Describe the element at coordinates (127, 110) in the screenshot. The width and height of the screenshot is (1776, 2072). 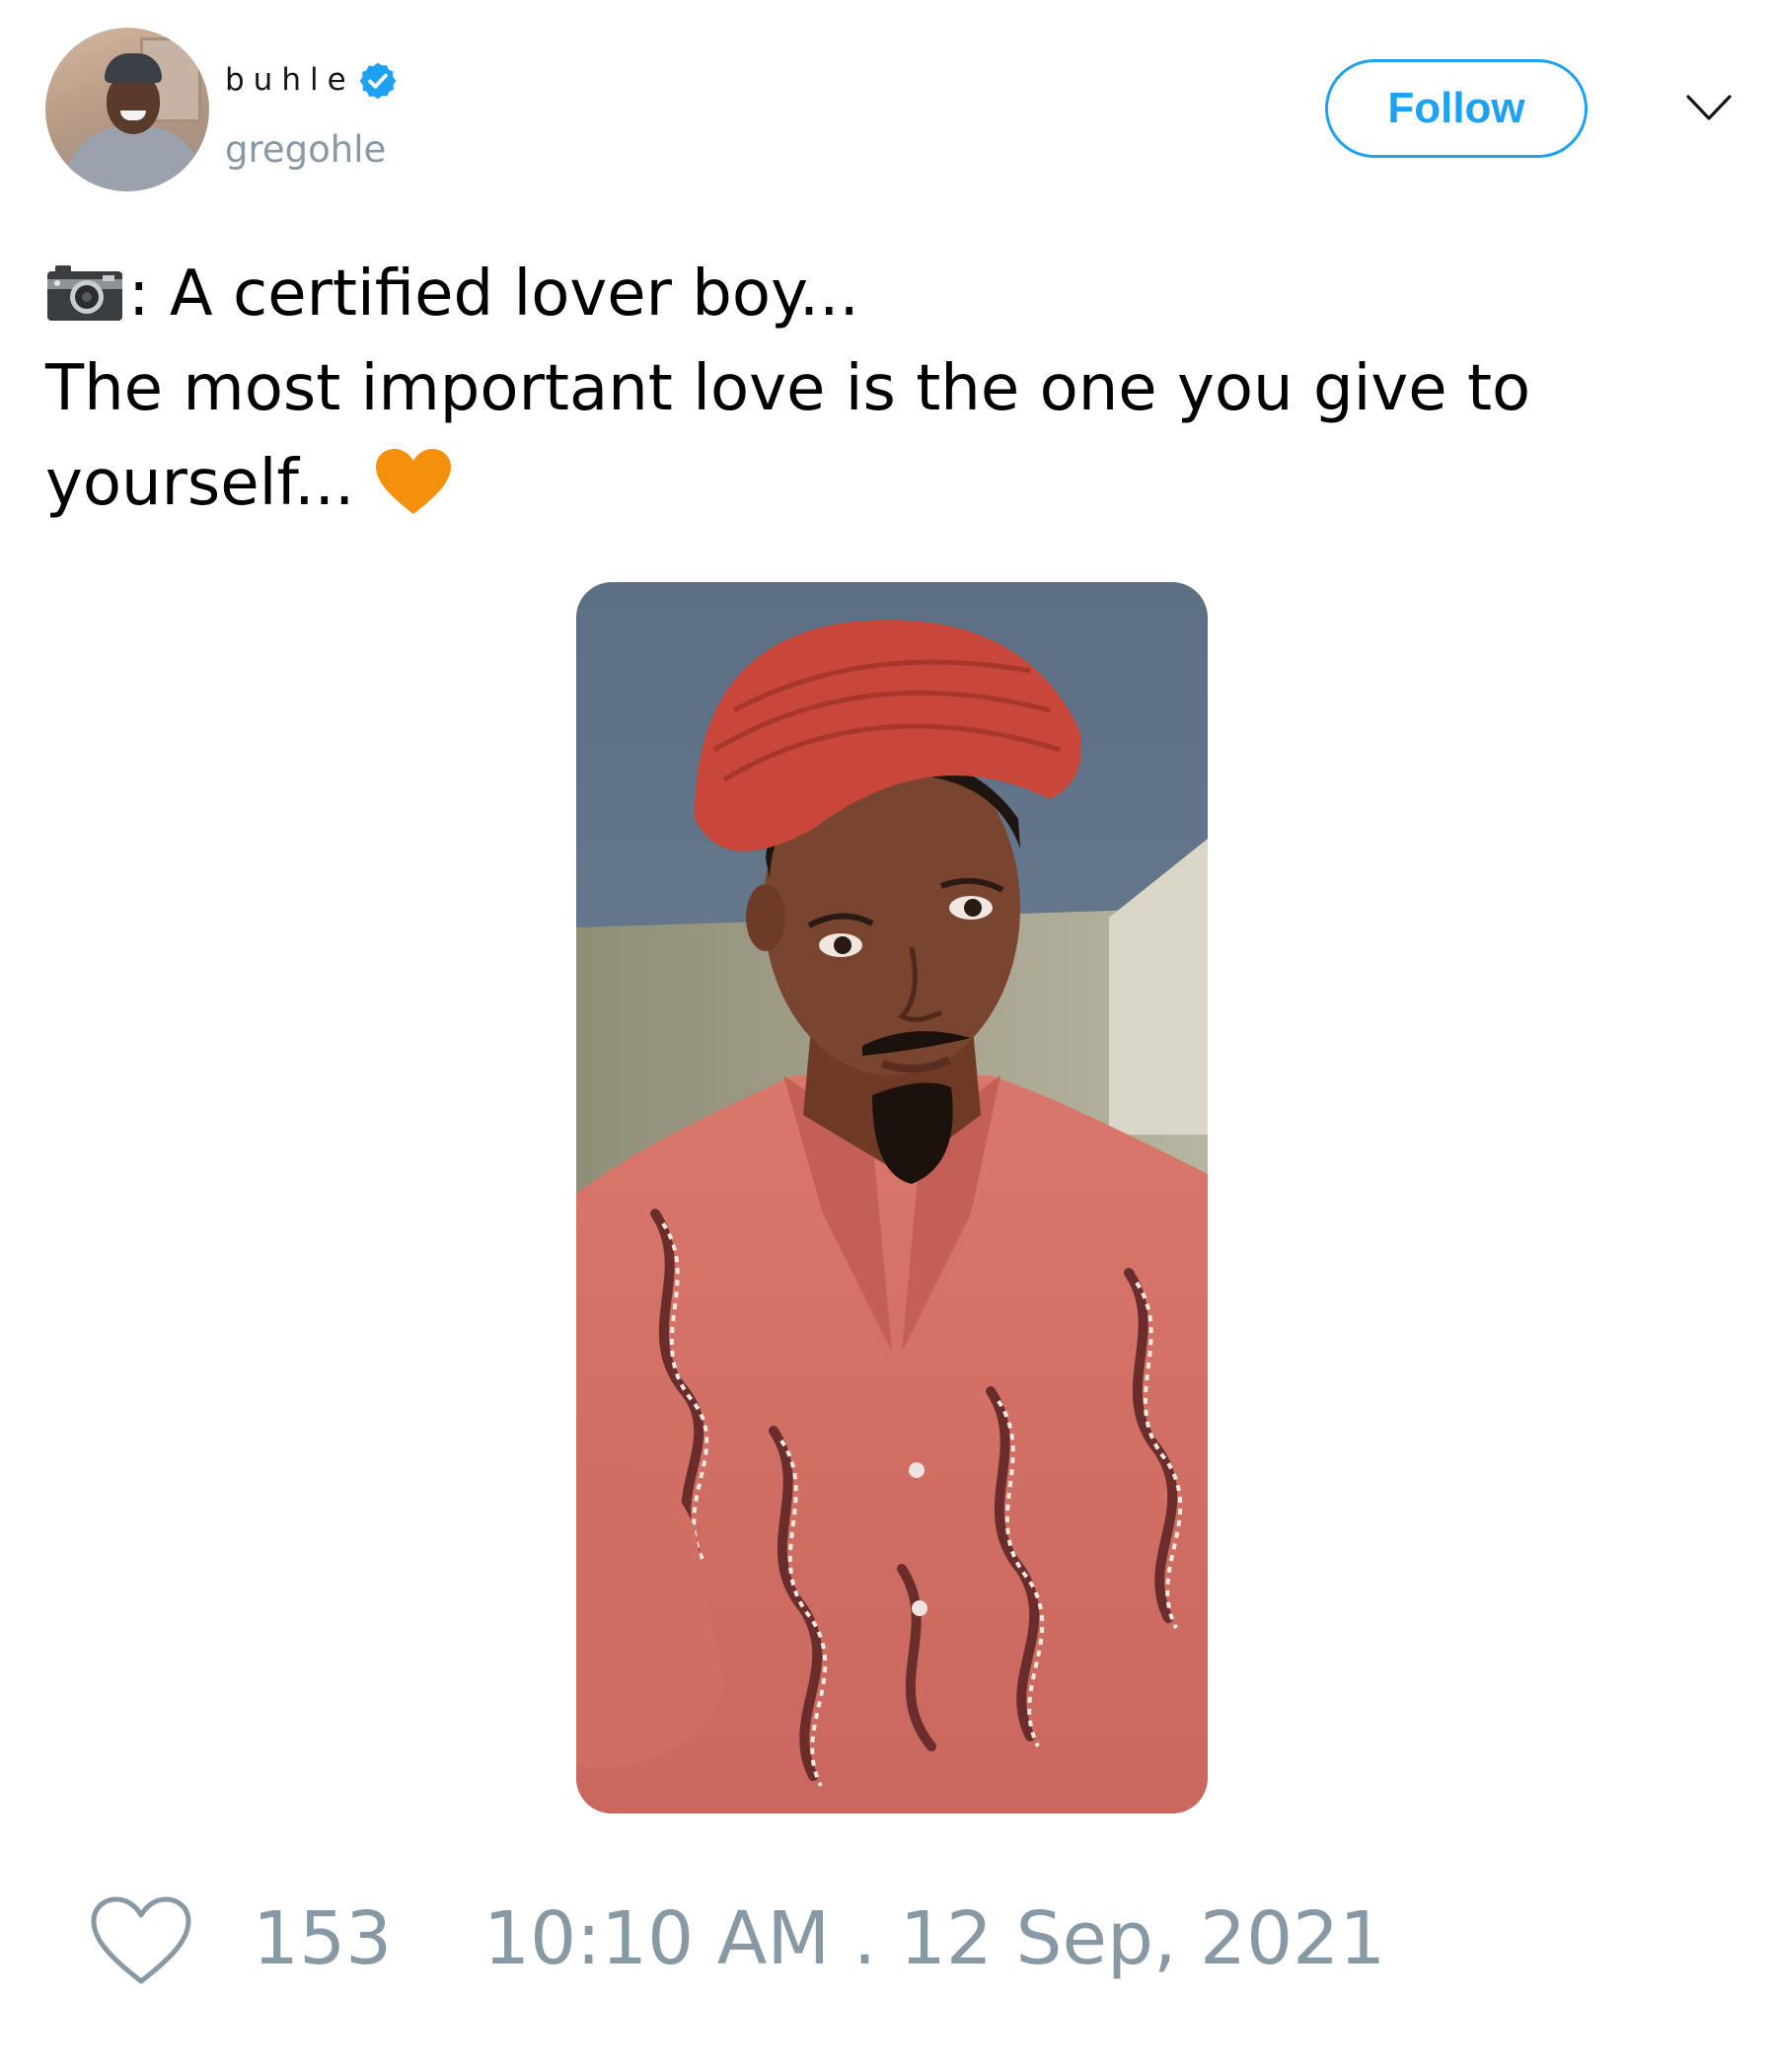
I see `avatar` at that location.